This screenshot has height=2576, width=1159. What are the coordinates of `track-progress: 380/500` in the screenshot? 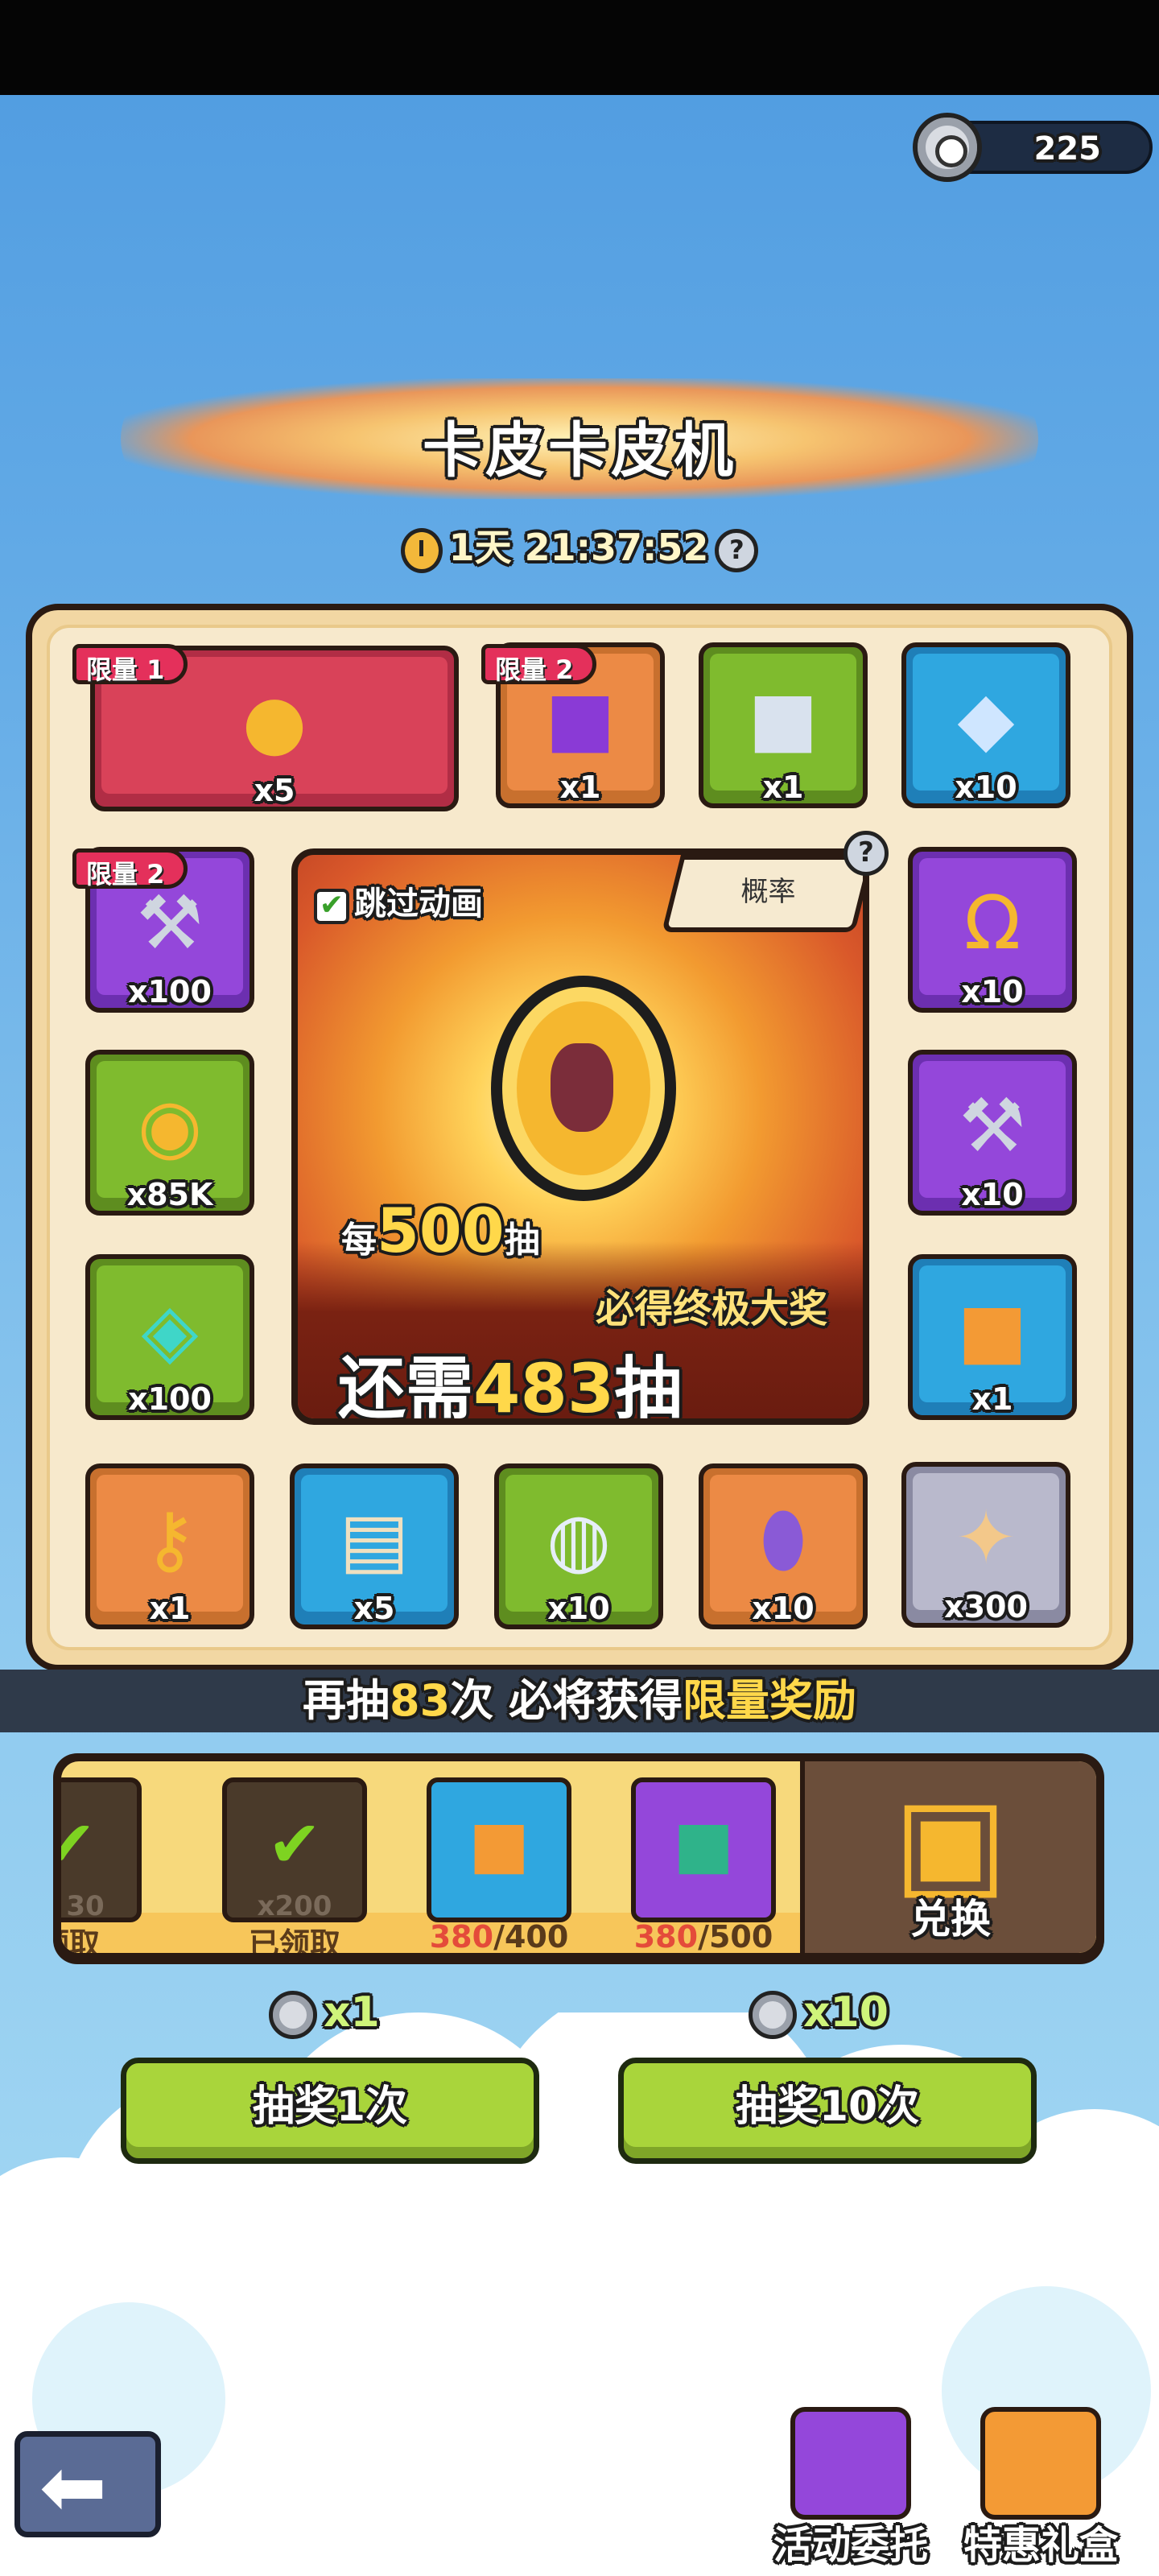 It's located at (703, 1936).